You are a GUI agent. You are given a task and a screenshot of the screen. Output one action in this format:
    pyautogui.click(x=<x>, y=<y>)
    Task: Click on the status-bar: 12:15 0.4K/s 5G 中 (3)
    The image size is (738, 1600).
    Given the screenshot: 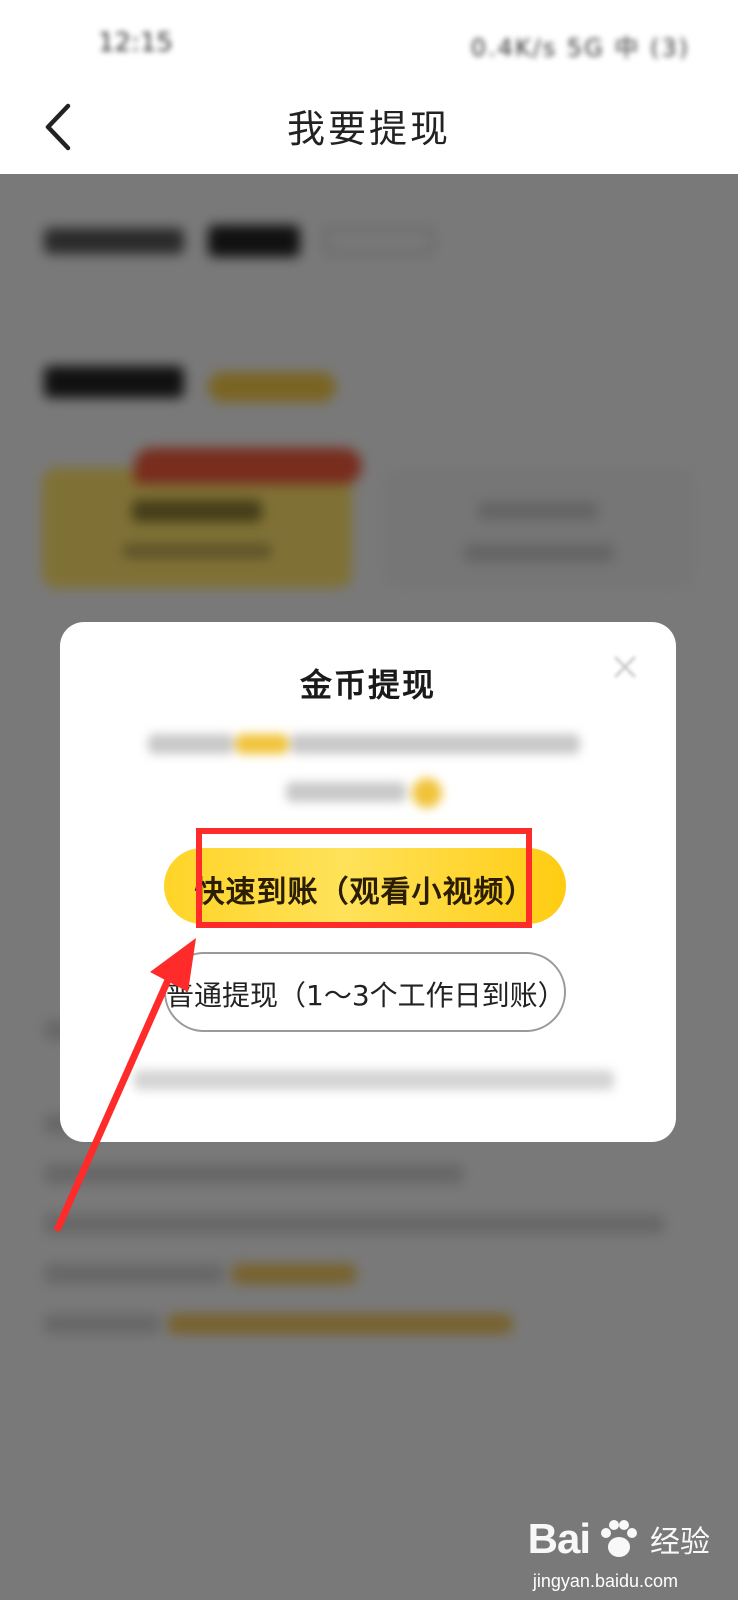 What is the action you would take?
    pyautogui.click(x=369, y=40)
    